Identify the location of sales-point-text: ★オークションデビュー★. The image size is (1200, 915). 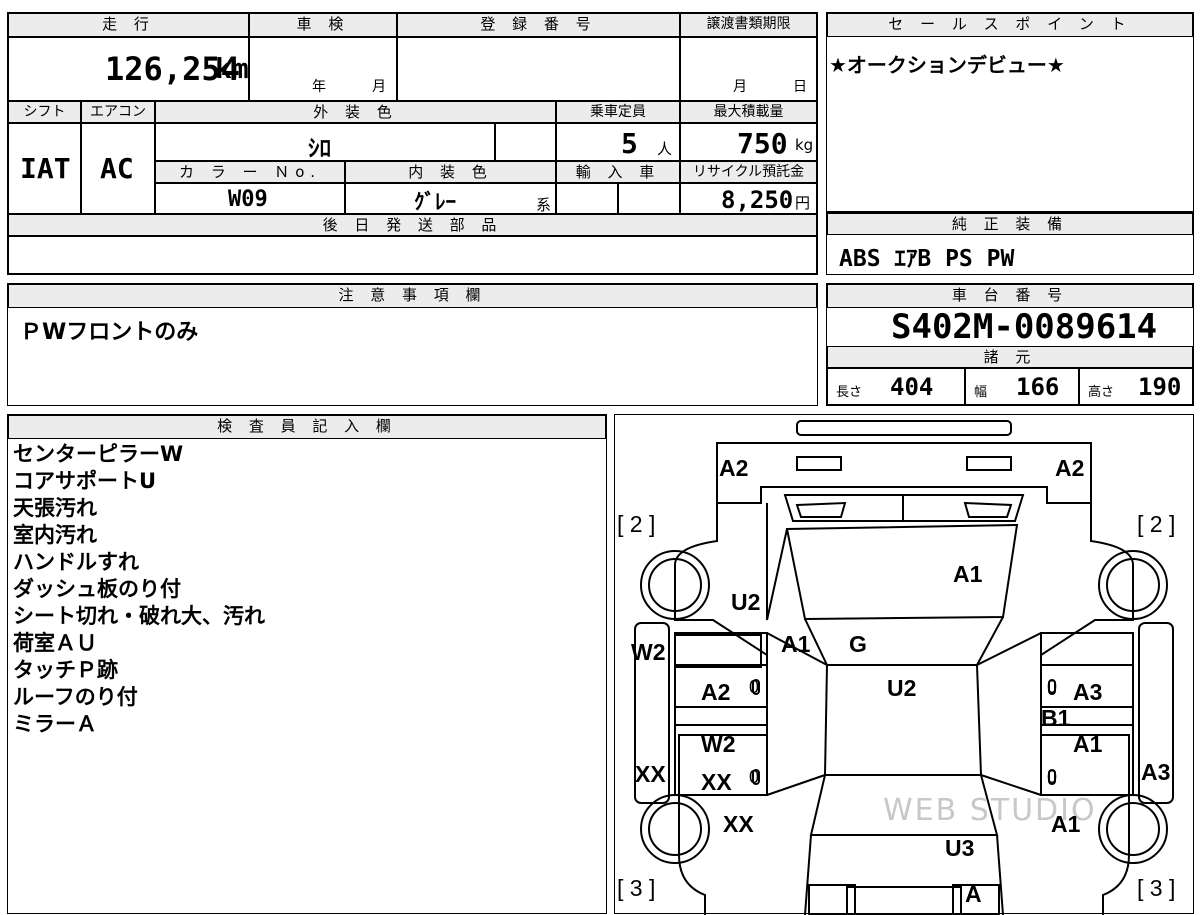
(947, 65).